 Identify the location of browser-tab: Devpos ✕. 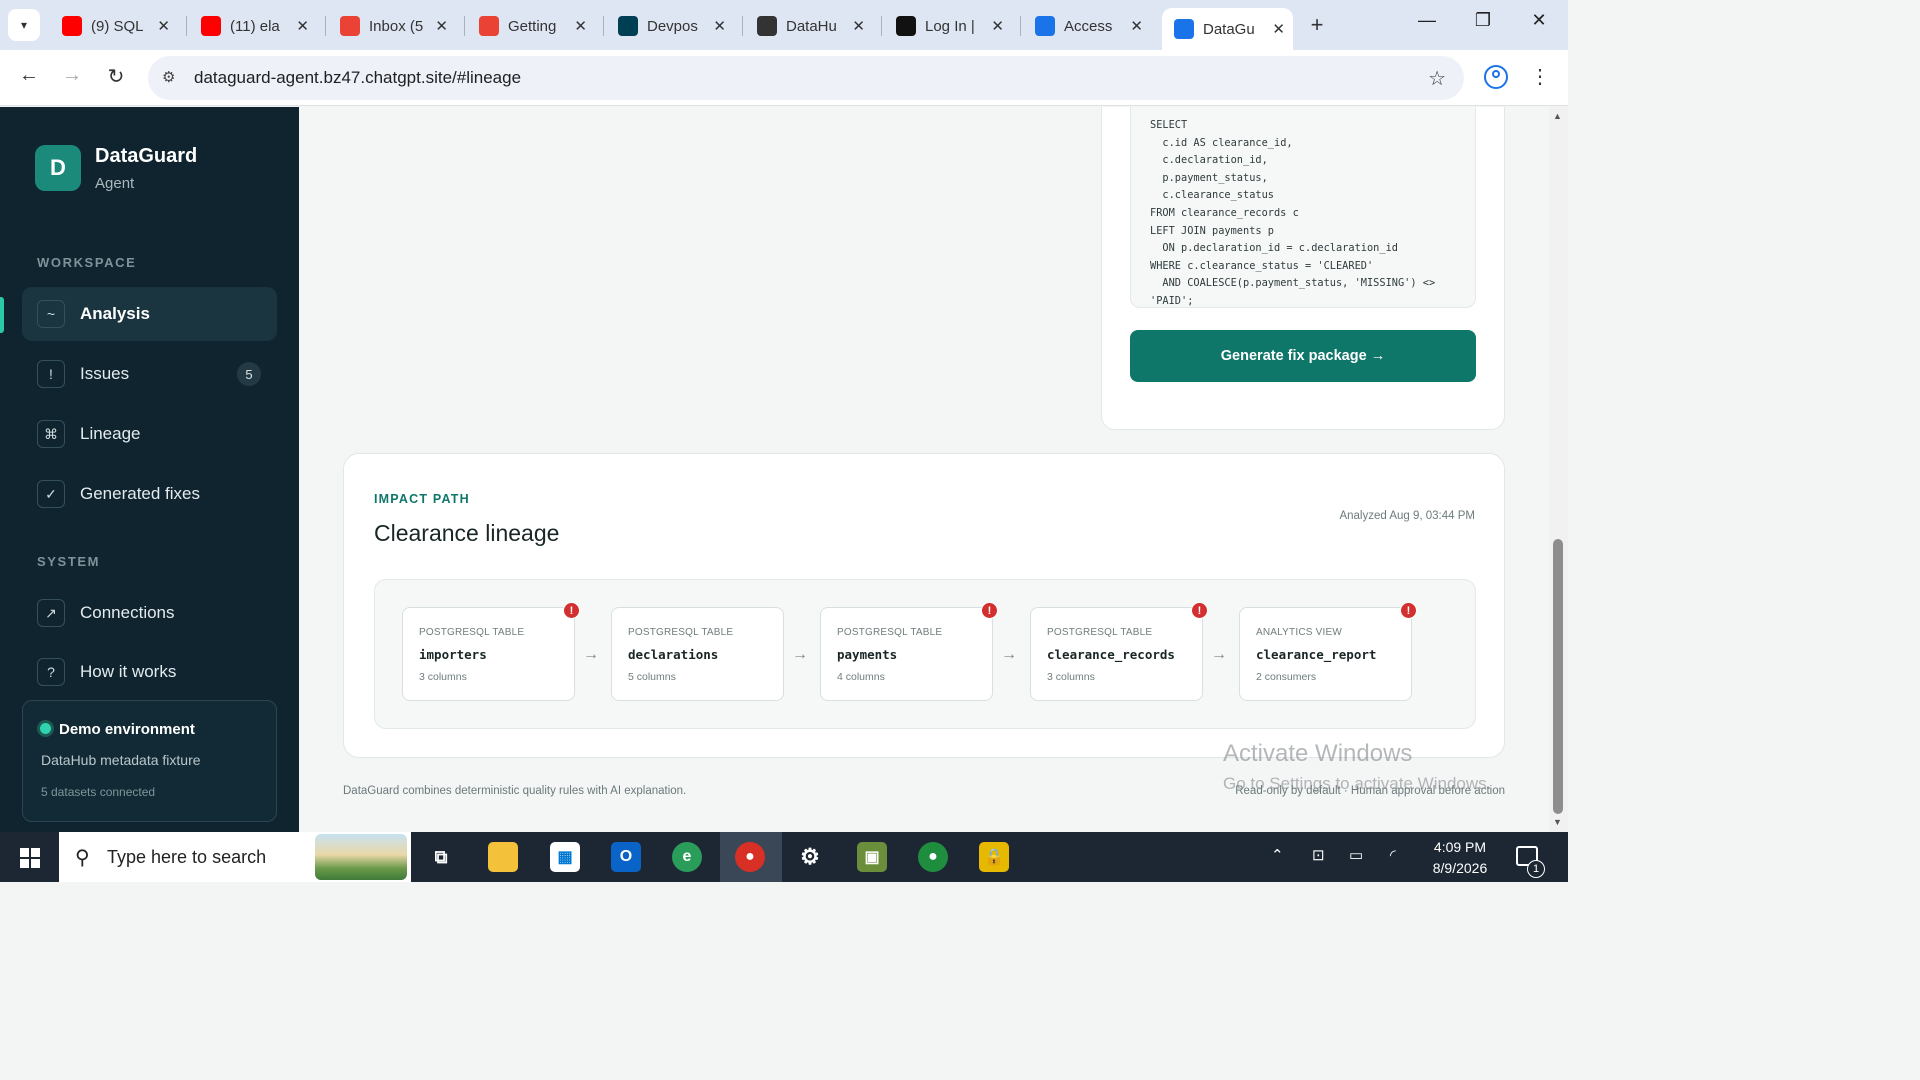
(670, 26).